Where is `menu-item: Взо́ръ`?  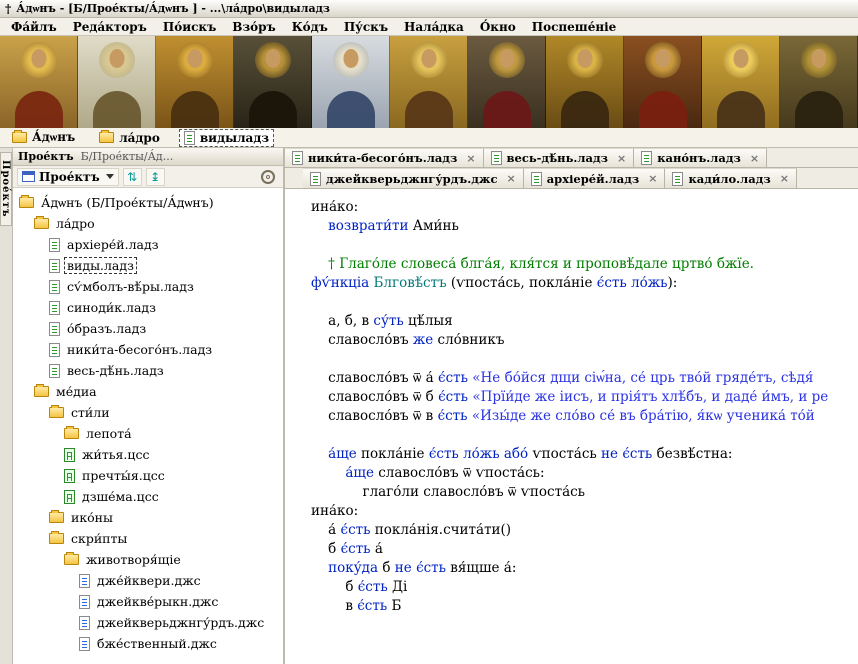
menu-item: Взо́ръ is located at coordinates (253, 27).